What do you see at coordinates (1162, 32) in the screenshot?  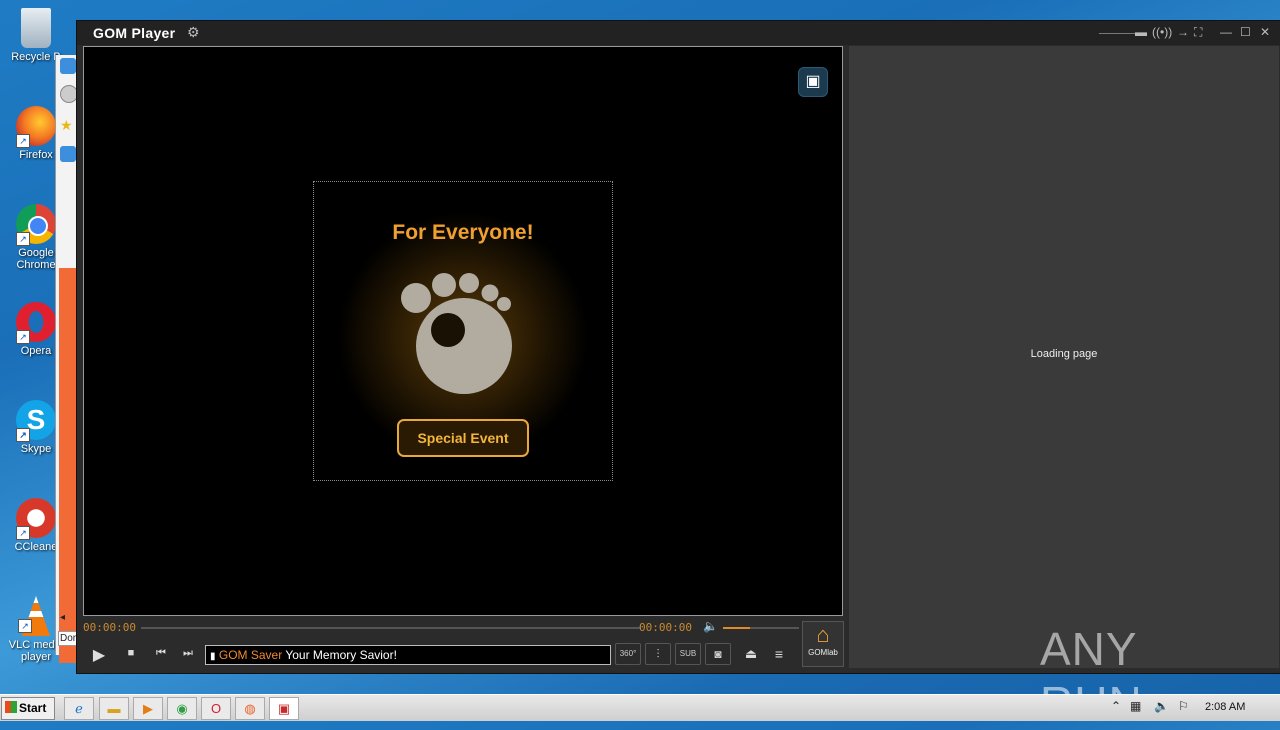 I see `broadcast-icon: ((•))` at bounding box center [1162, 32].